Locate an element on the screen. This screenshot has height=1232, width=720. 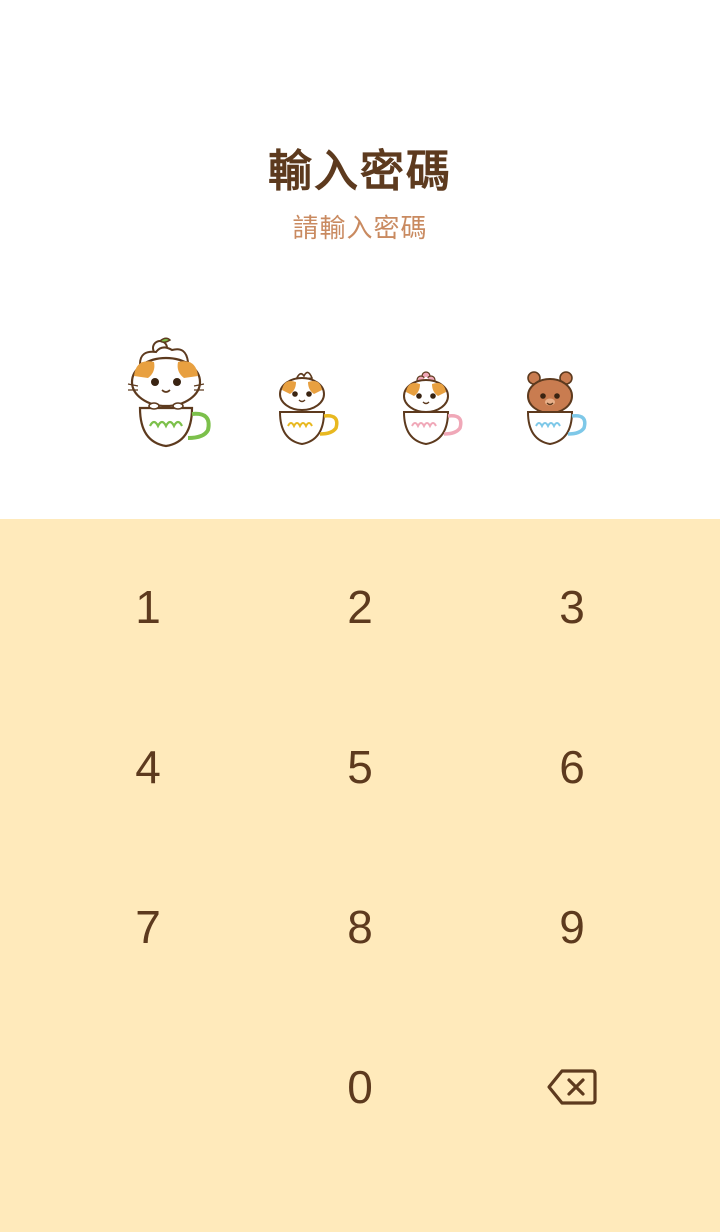
passcode-dot-2-hamster-icon is located at coordinates (308, 408).